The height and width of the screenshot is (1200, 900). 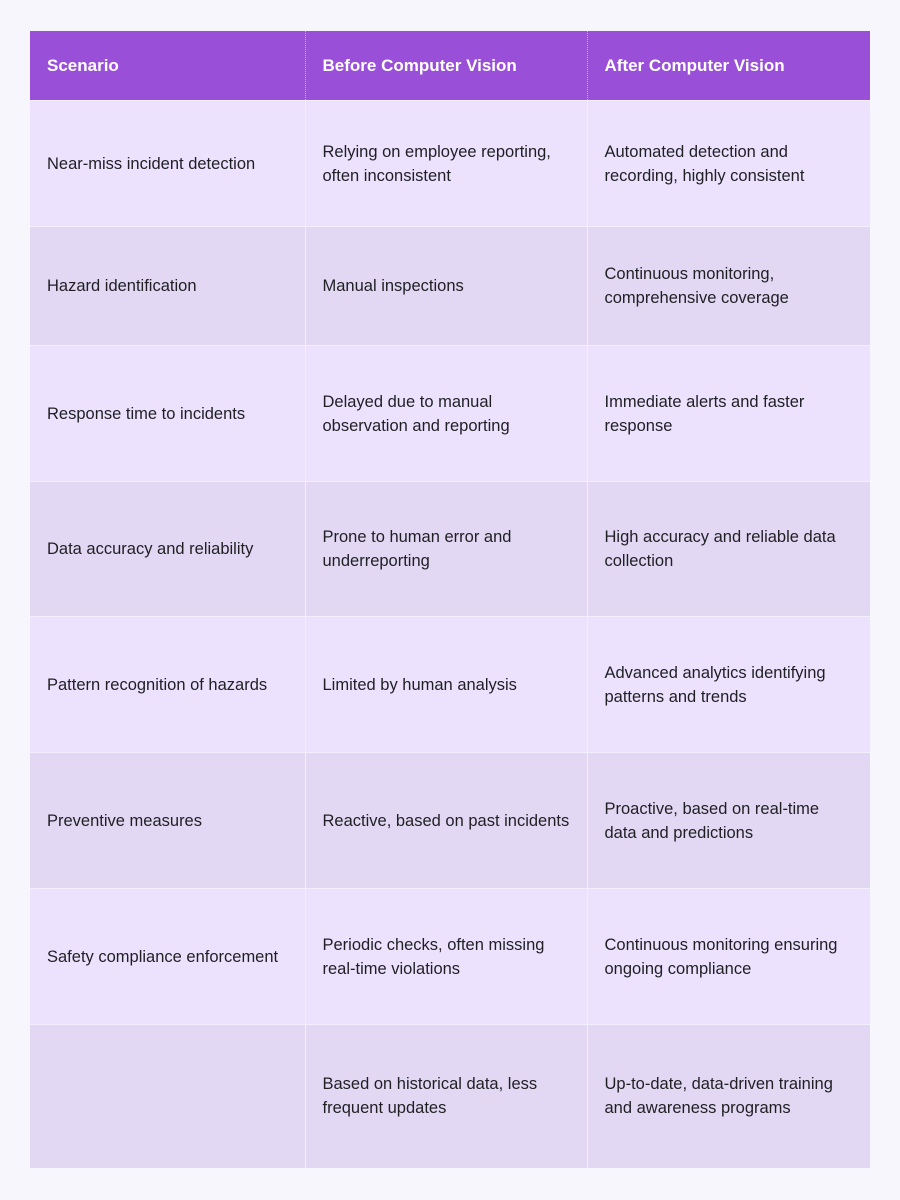 I want to click on cell-before: Prone to human error and underreporting, so click(x=446, y=549).